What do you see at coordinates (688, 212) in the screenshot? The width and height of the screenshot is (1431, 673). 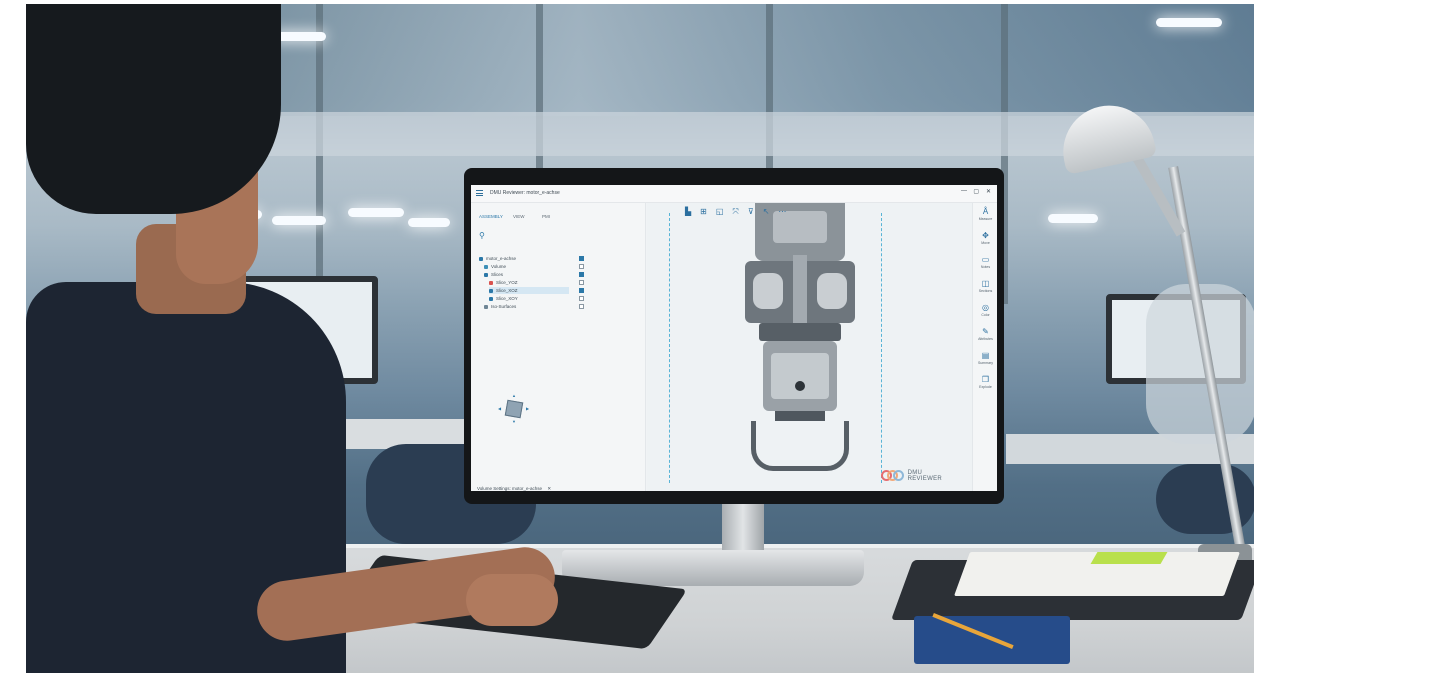 I see `assembly-view-icon: ▙` at bounding box center [688, 212].